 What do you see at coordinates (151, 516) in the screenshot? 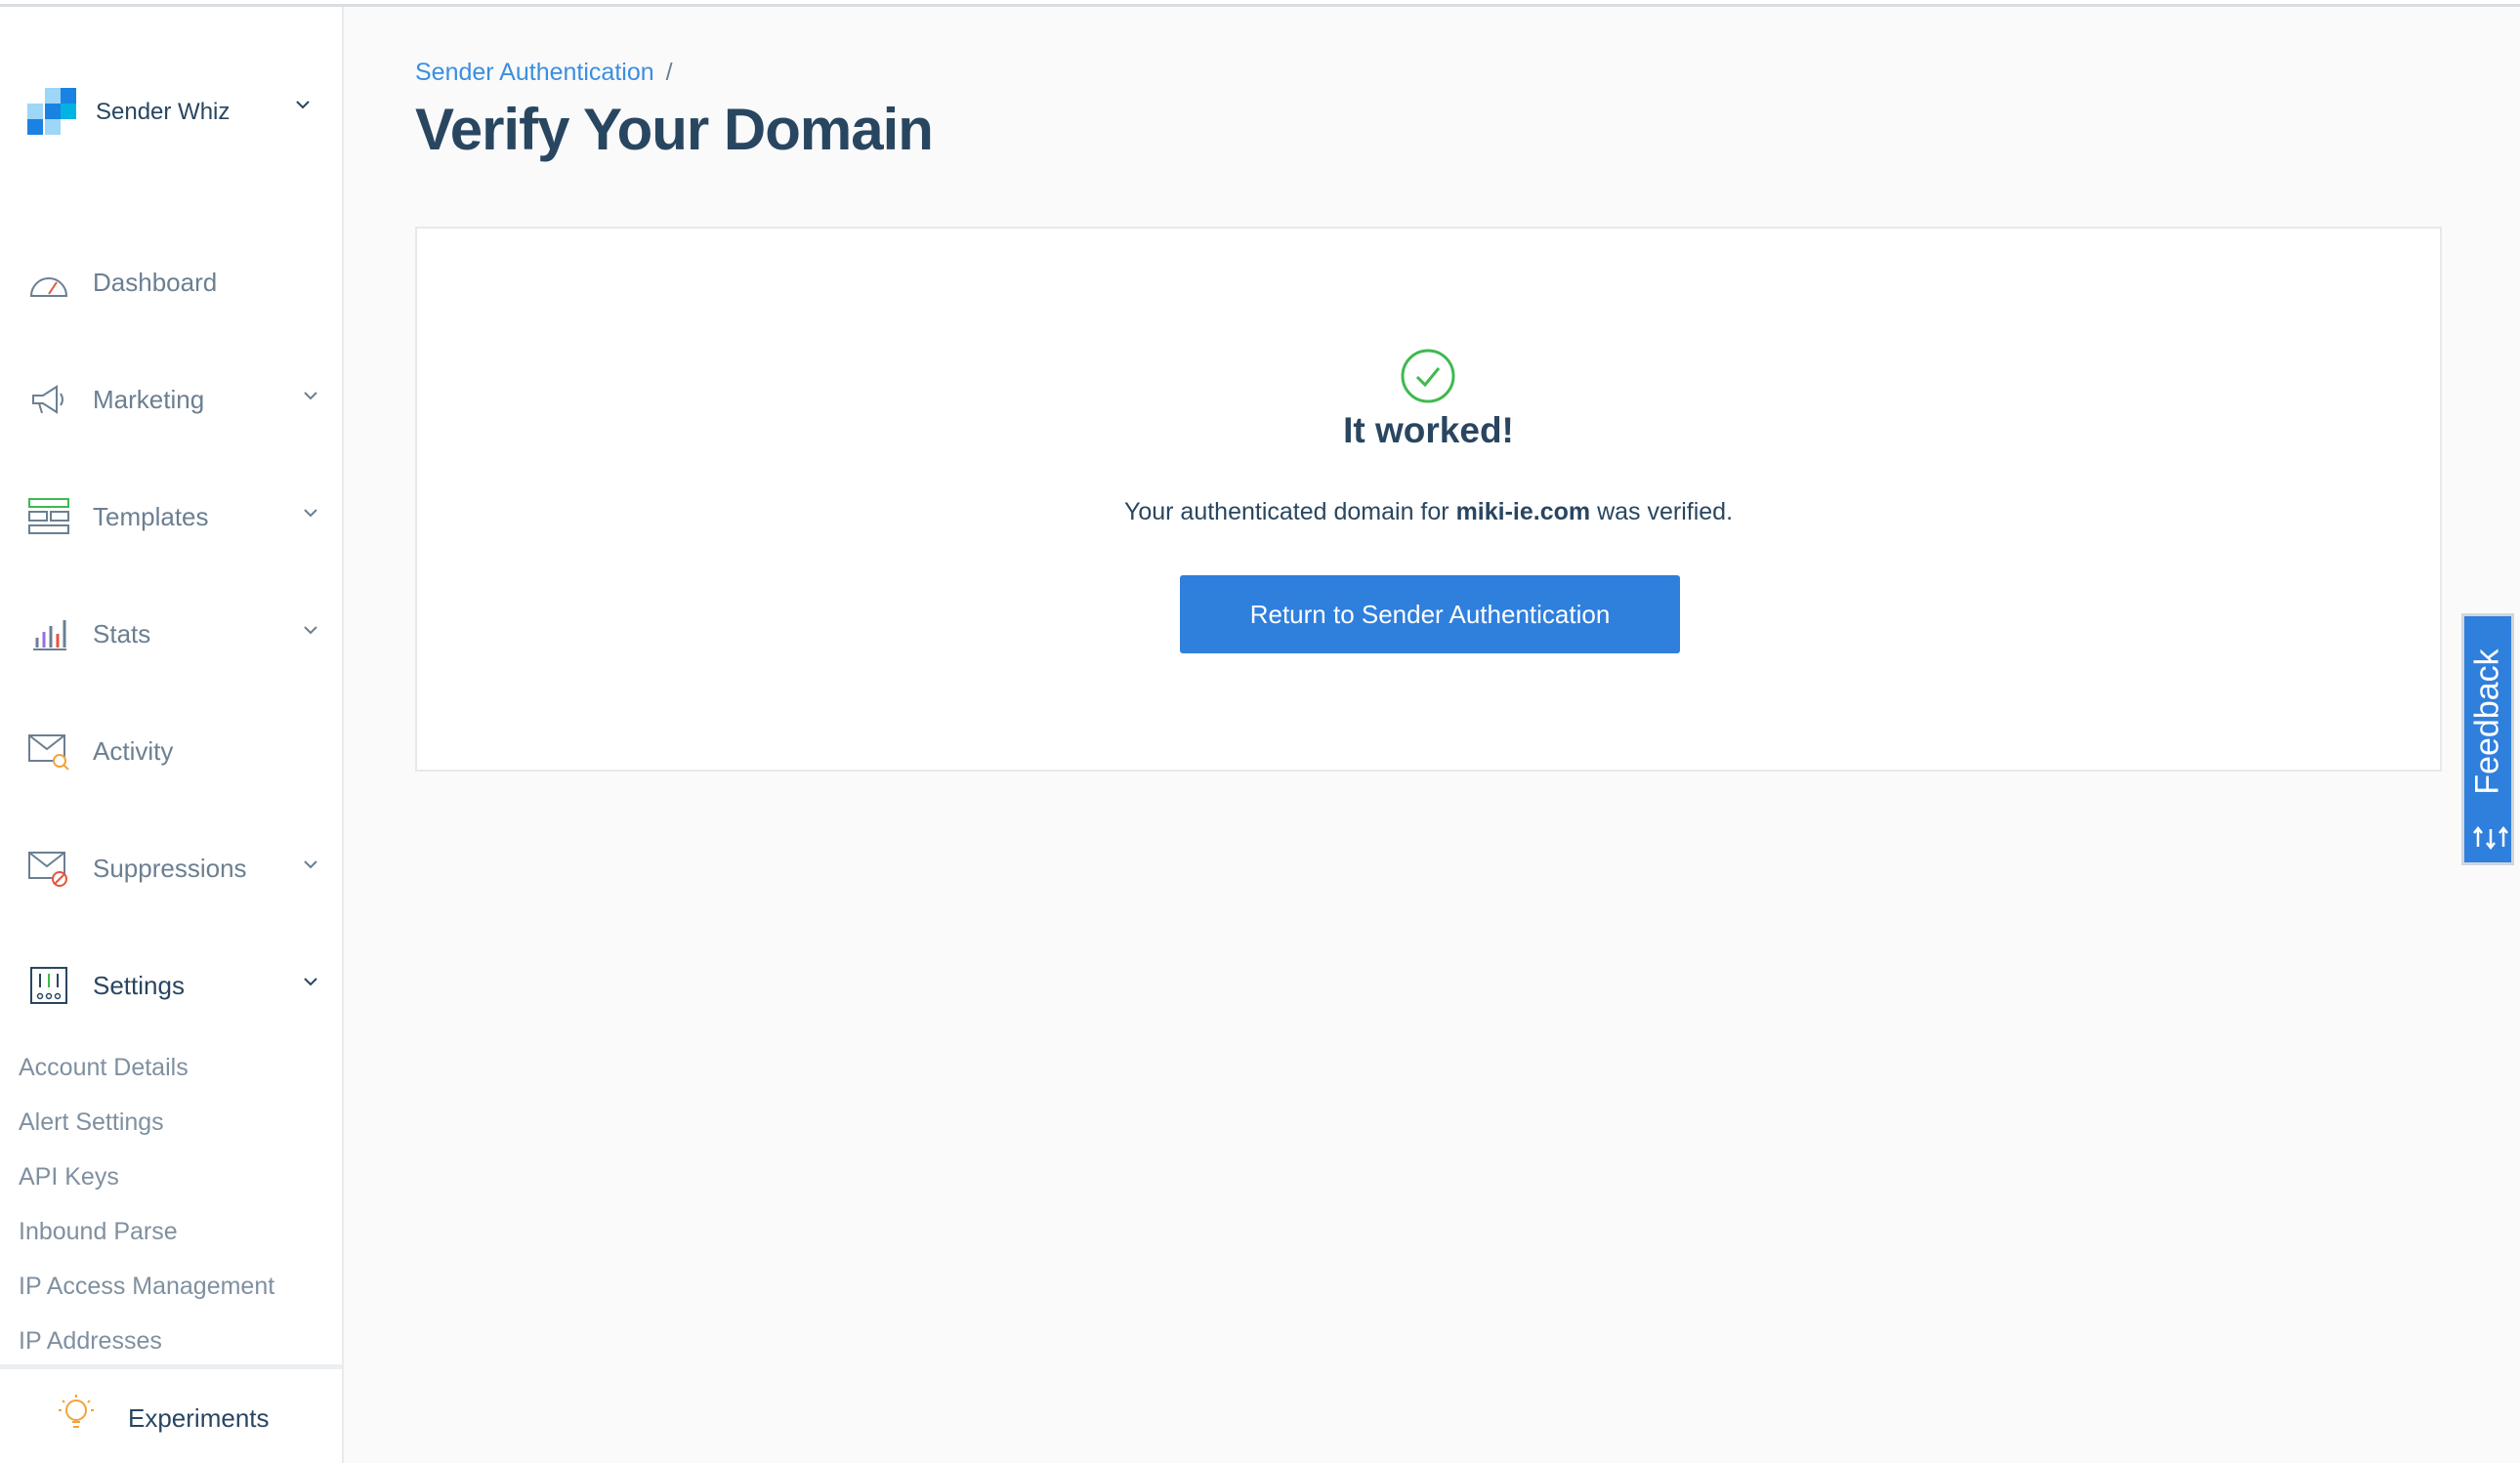
I see `sidebar-item-label: Templates` at bounding box center [151, 516].